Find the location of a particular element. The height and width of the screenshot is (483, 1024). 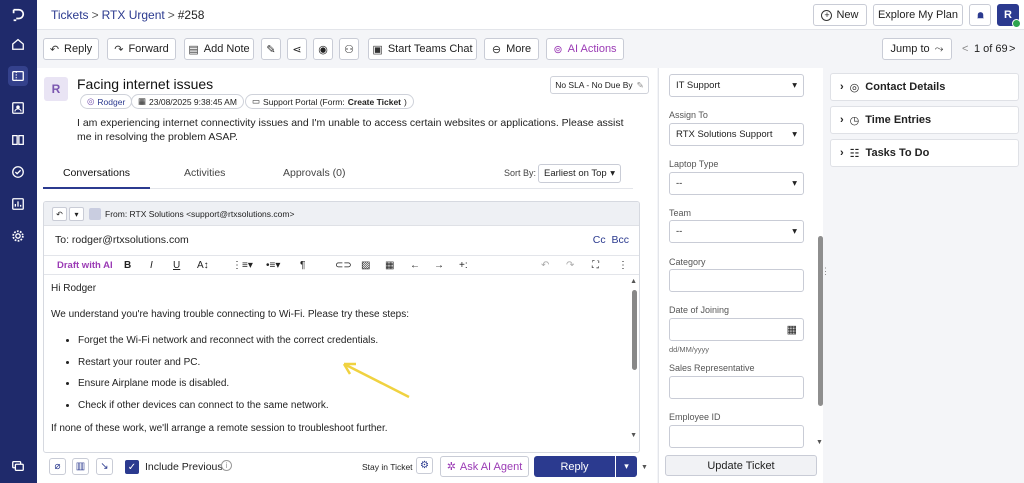

requester-chip: ◎ Rodger is located at coordinates (106, 101).